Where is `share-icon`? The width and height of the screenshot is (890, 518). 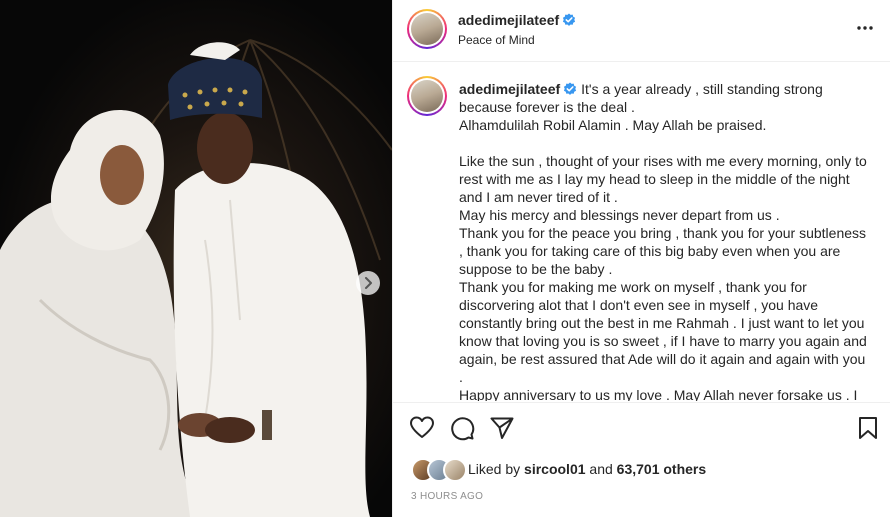
share-icon is located at coordinates (502, 428).